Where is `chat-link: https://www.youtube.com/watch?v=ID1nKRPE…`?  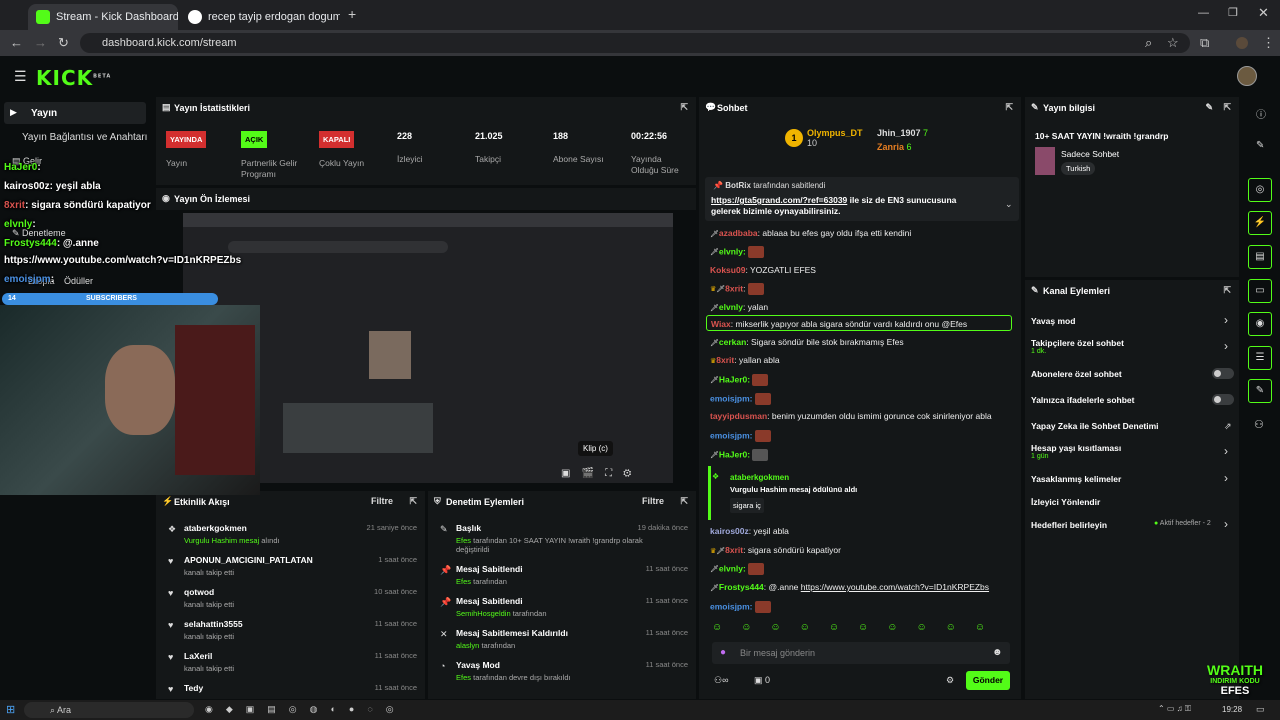
chat-link: https://www.youtube.com/watch?v=ID1nKRPE… is located at coordinates (895, 587).